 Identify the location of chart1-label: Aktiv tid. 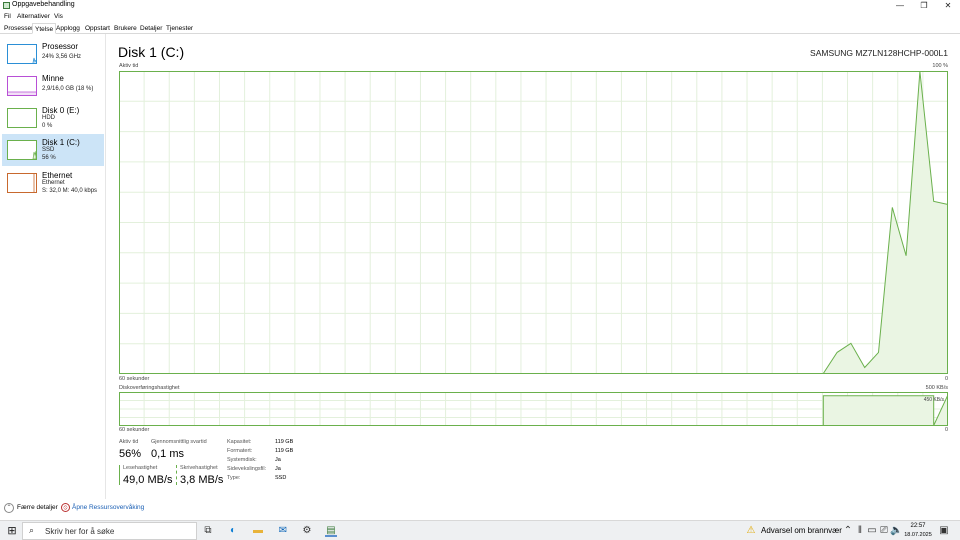
(129, 66).